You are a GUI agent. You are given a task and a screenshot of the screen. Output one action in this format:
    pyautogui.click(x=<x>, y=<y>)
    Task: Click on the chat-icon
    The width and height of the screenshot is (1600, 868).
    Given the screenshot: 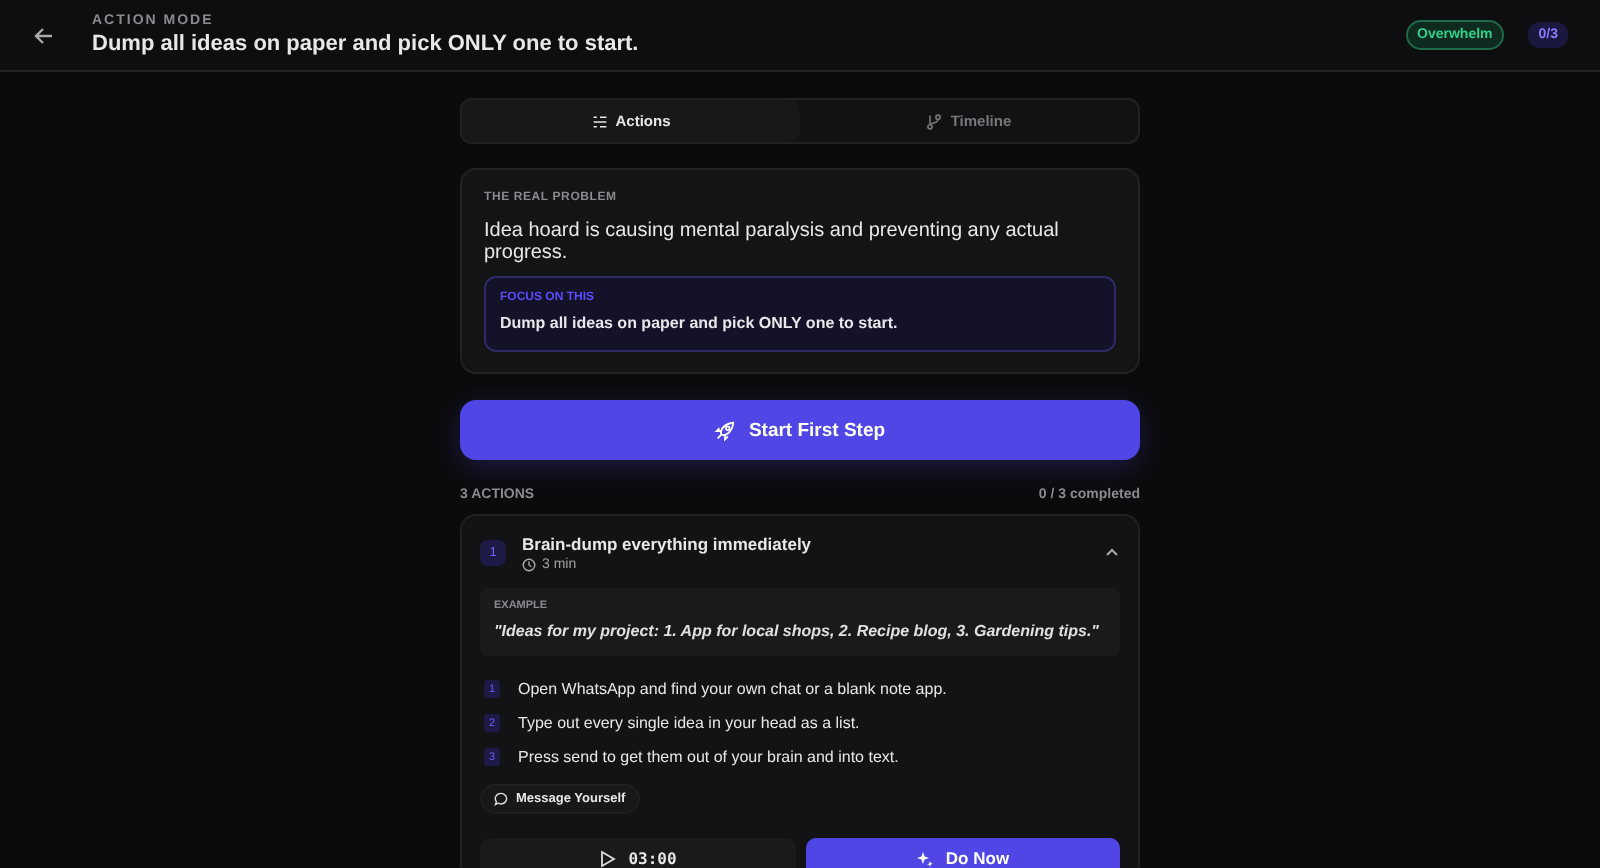 What is the action you would take?
    pyautogui.click(x=501, y=799)
    